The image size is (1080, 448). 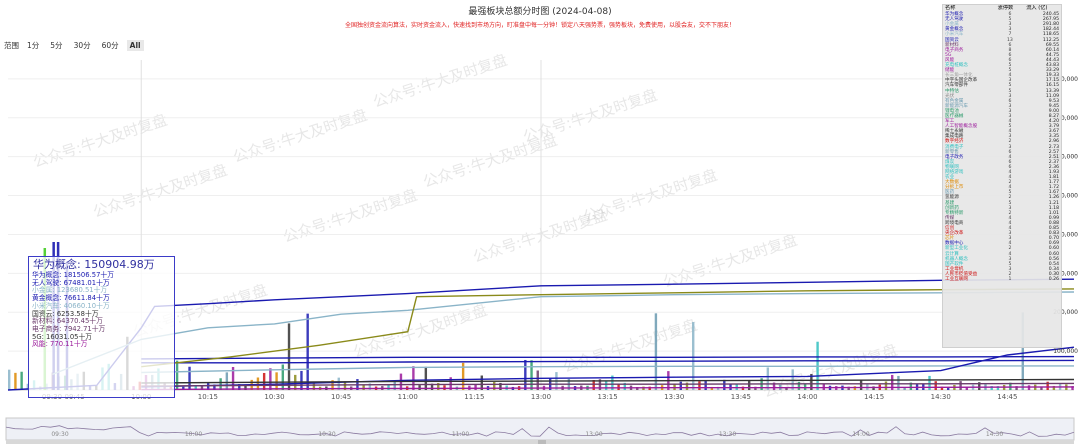 I want to click on x-tick-label: 10:15, so click(x=208, y=397).